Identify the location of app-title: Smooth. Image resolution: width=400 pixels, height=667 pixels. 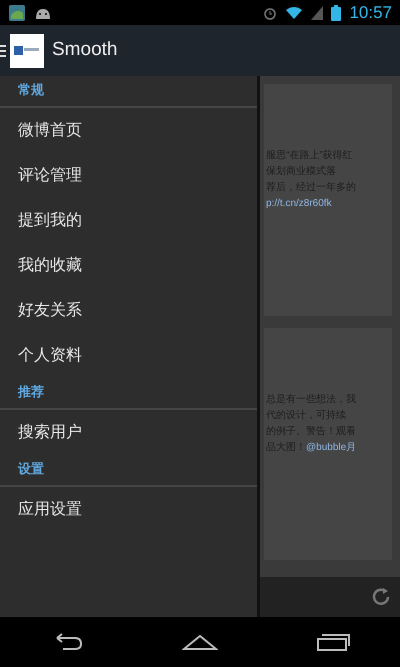
(85, 50).